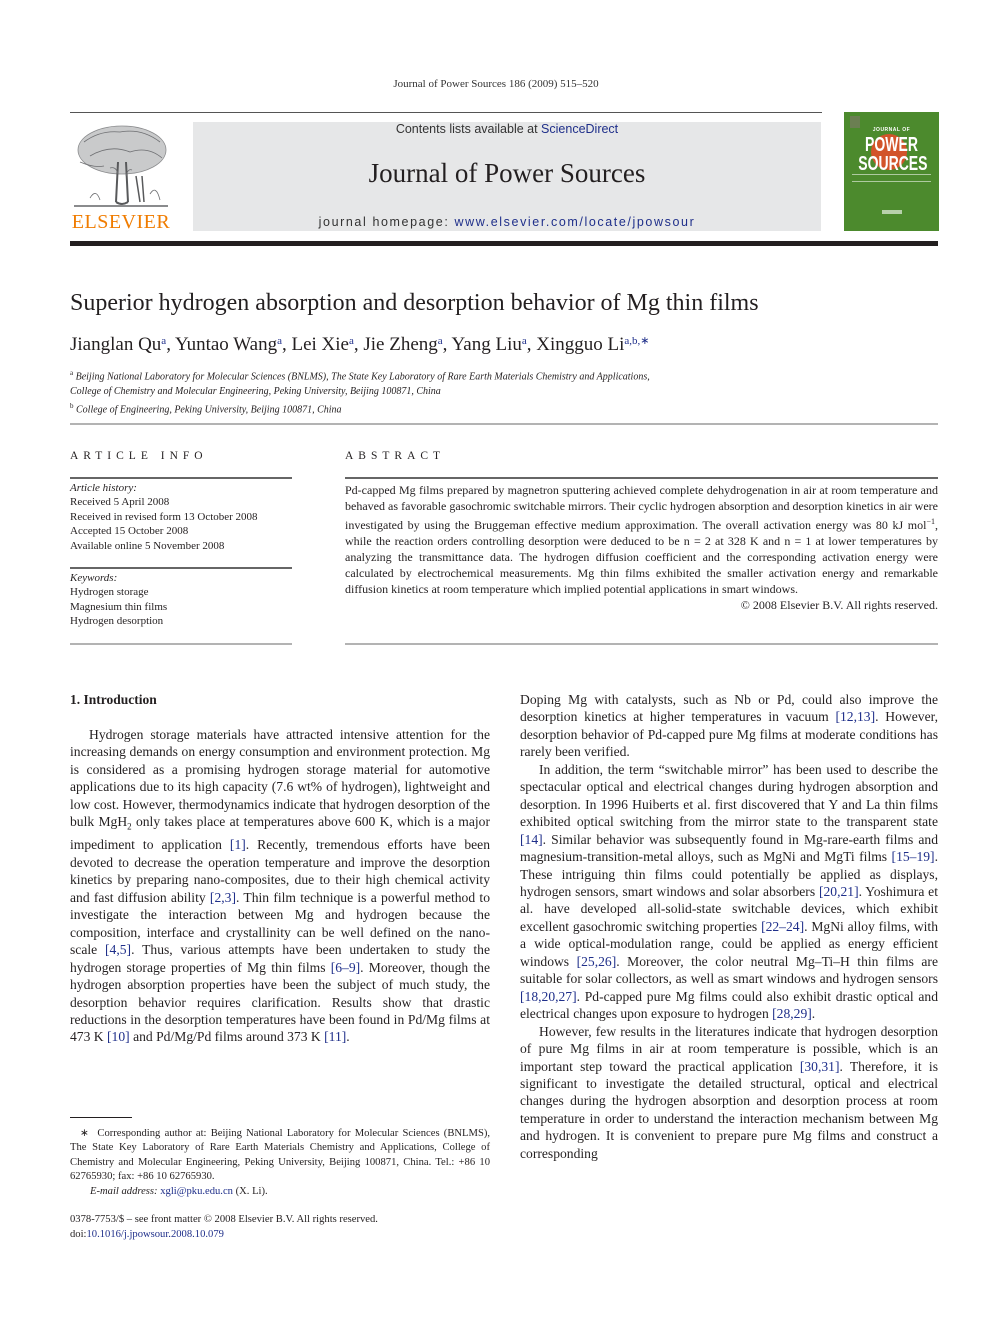 This screenshot has width=992, height=1323. What do you see at coordinates (238, 844) in the screenshot?
I see `citation-link: [1]` at bounding box center [238, 844].